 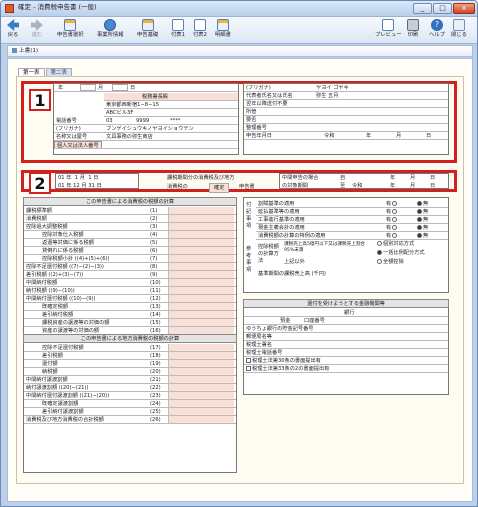 What do you see at coordinates (130, 259) in the screenshot?
I see `calc-row-7: 控除税額小計 ((4)+(5)+(6)) (7)` at bounding box center [130, 259].